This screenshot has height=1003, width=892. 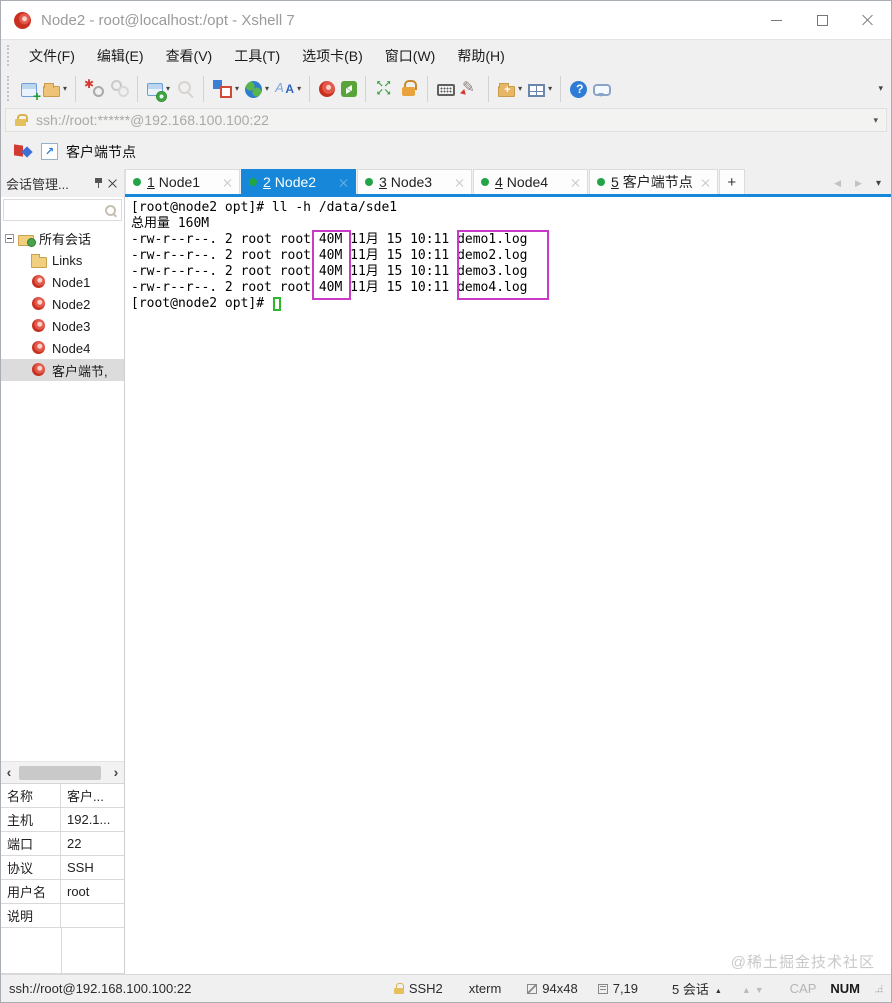 I want to click on property-value: root, so click(x=78, y=891).